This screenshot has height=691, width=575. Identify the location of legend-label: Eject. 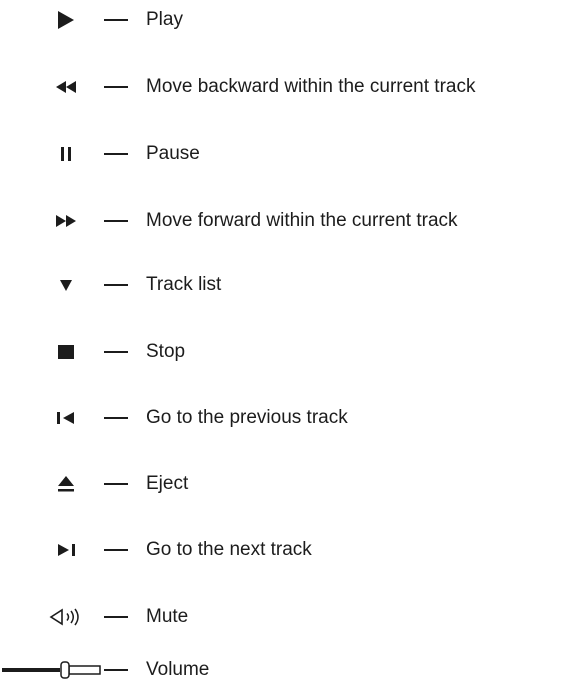
(167, 483).